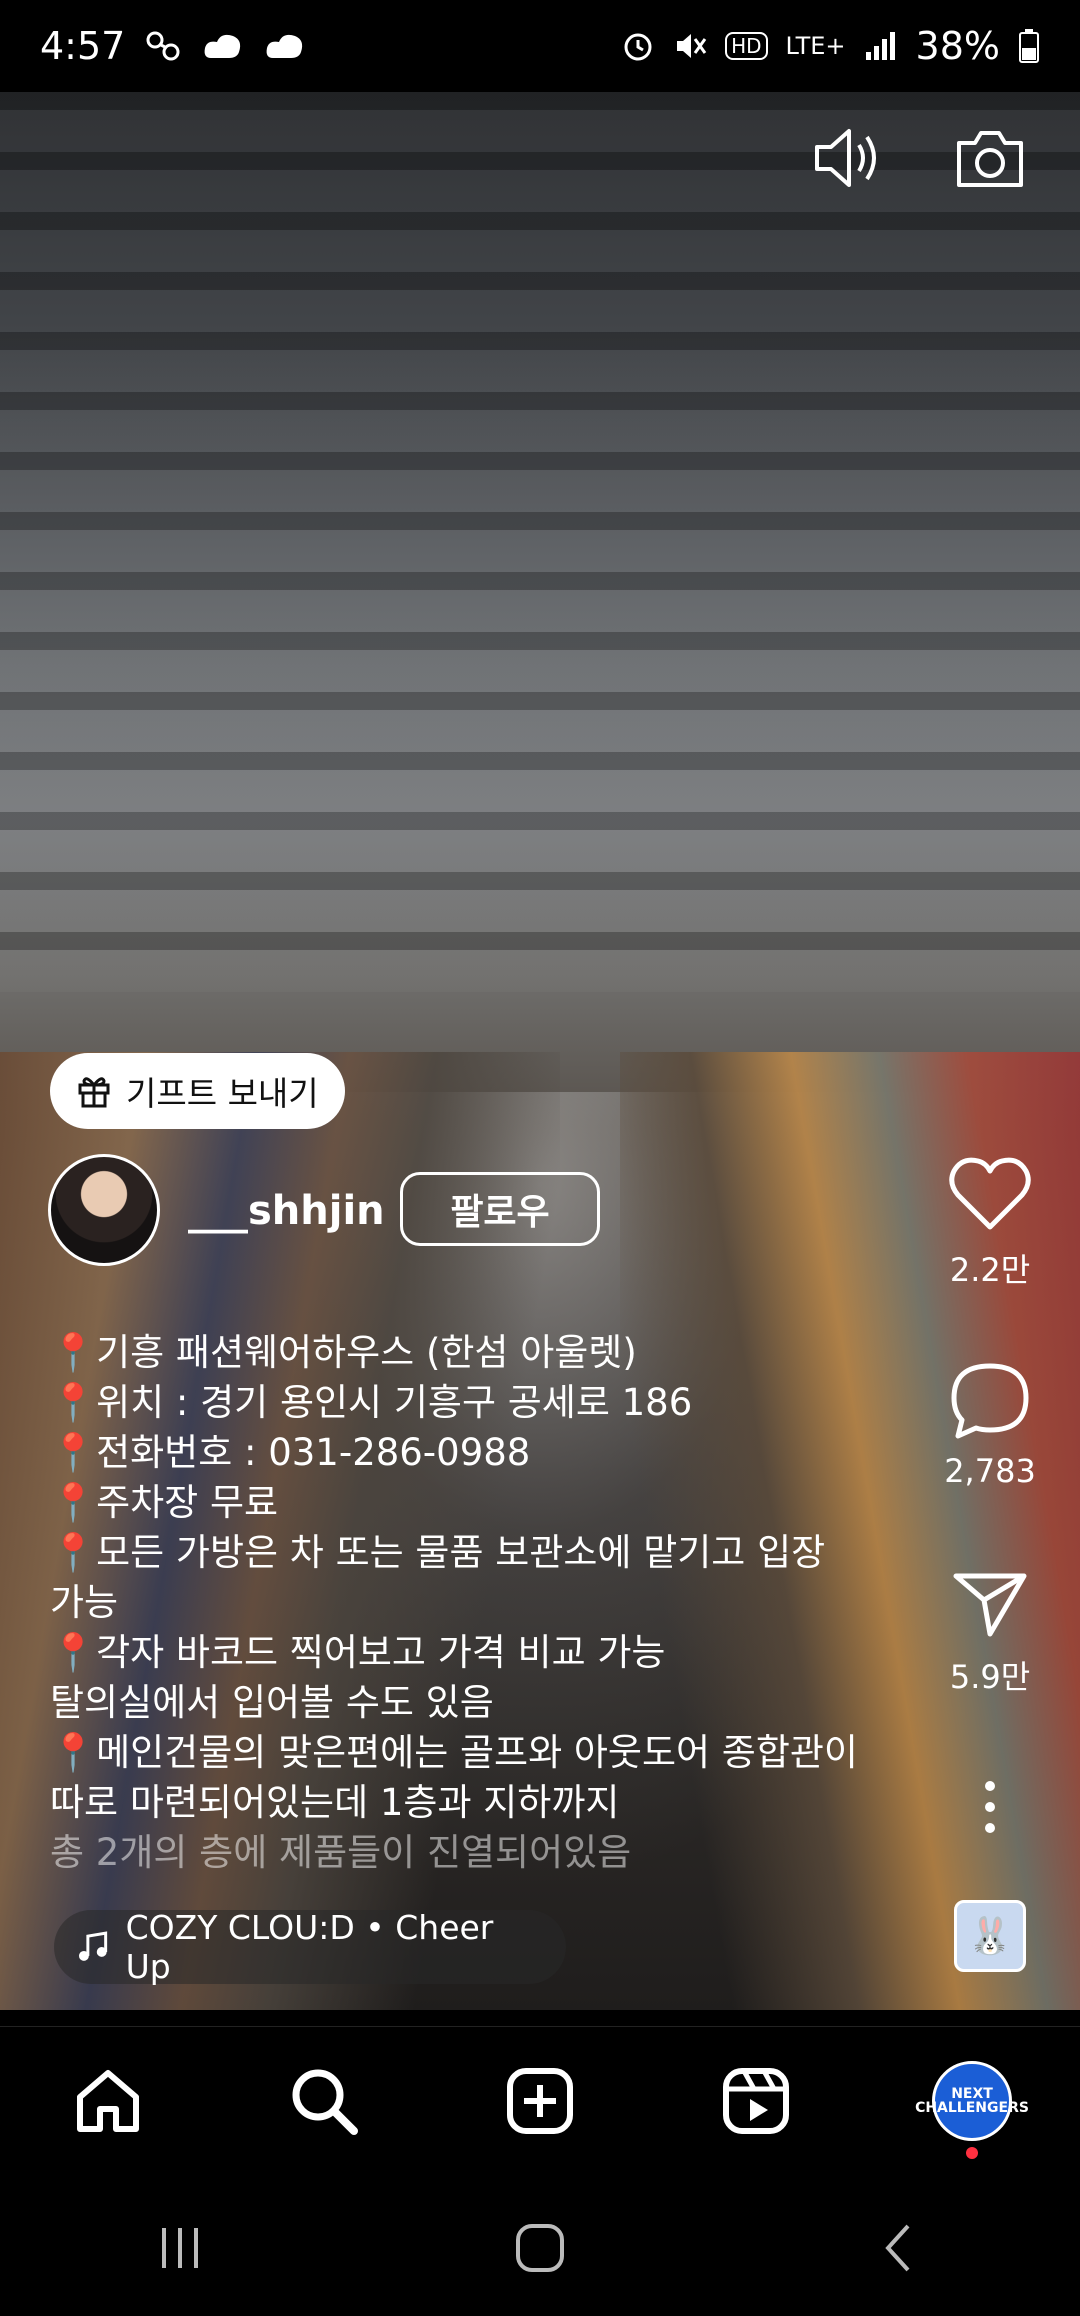  I want to click on nav-search, so click(324, 2101).